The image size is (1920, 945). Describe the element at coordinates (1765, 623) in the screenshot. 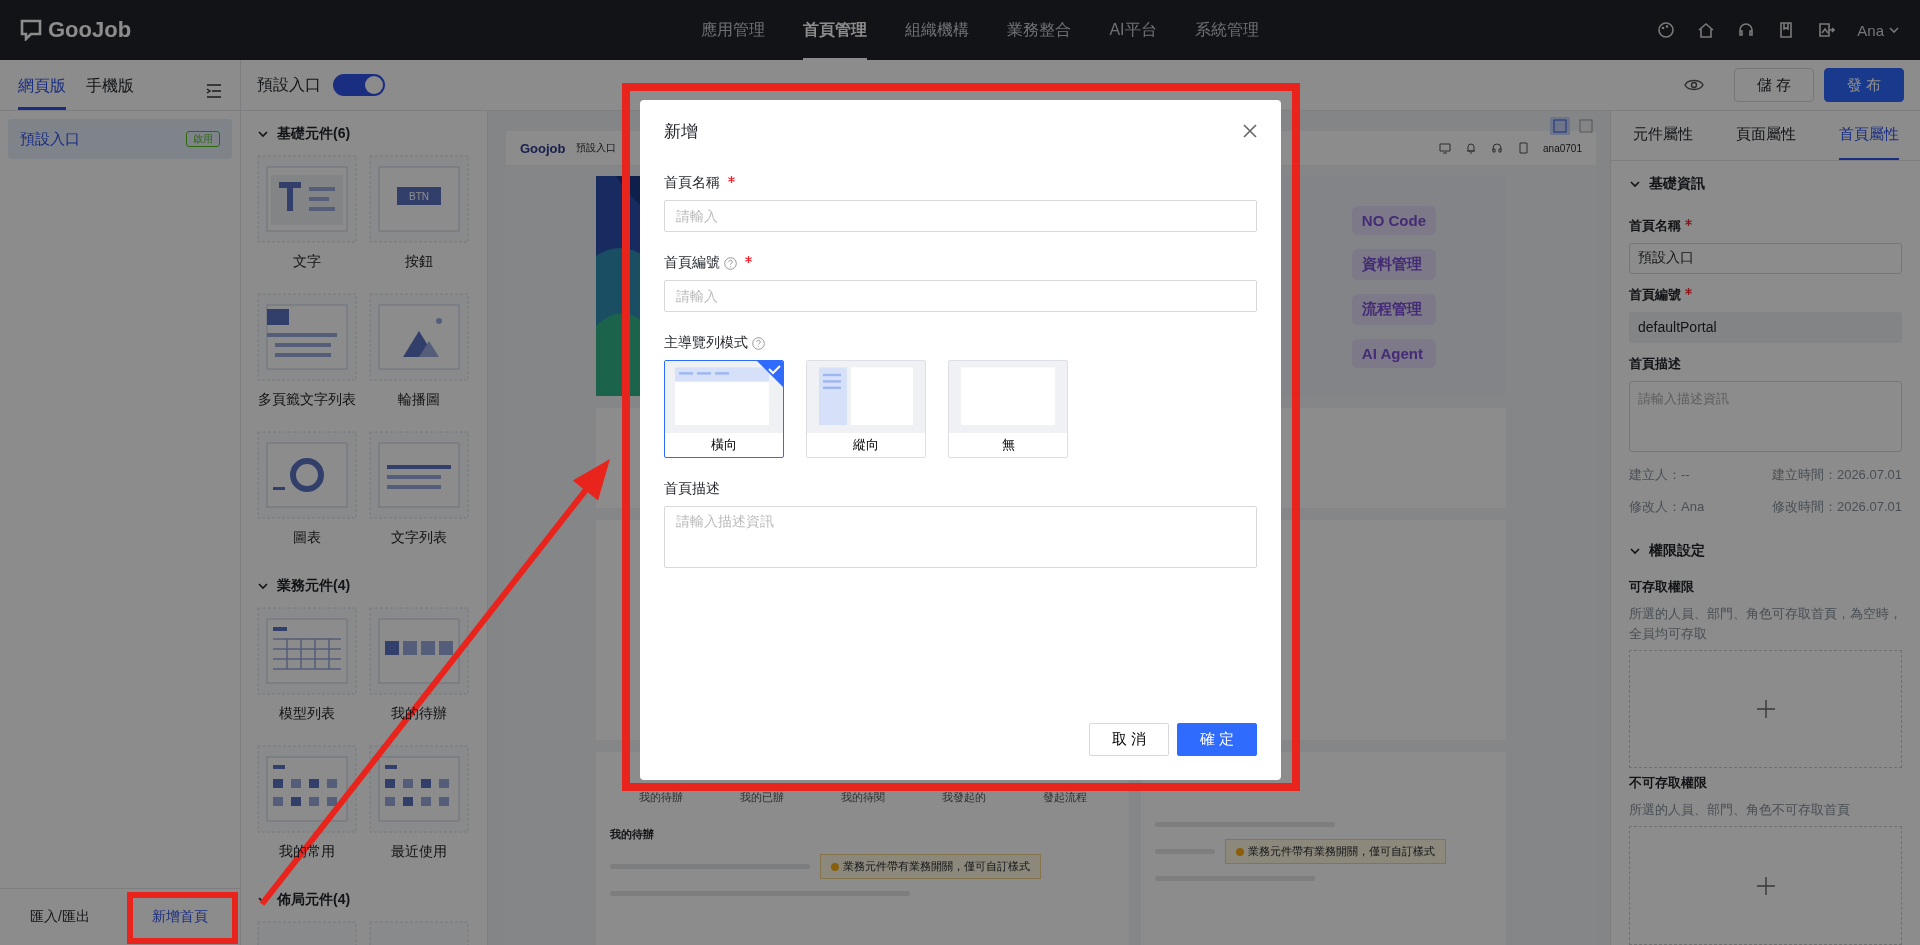

I see `field-description: 所選的人員、部門、角色可存取首頁，為空時，全員均可存取` at that location.